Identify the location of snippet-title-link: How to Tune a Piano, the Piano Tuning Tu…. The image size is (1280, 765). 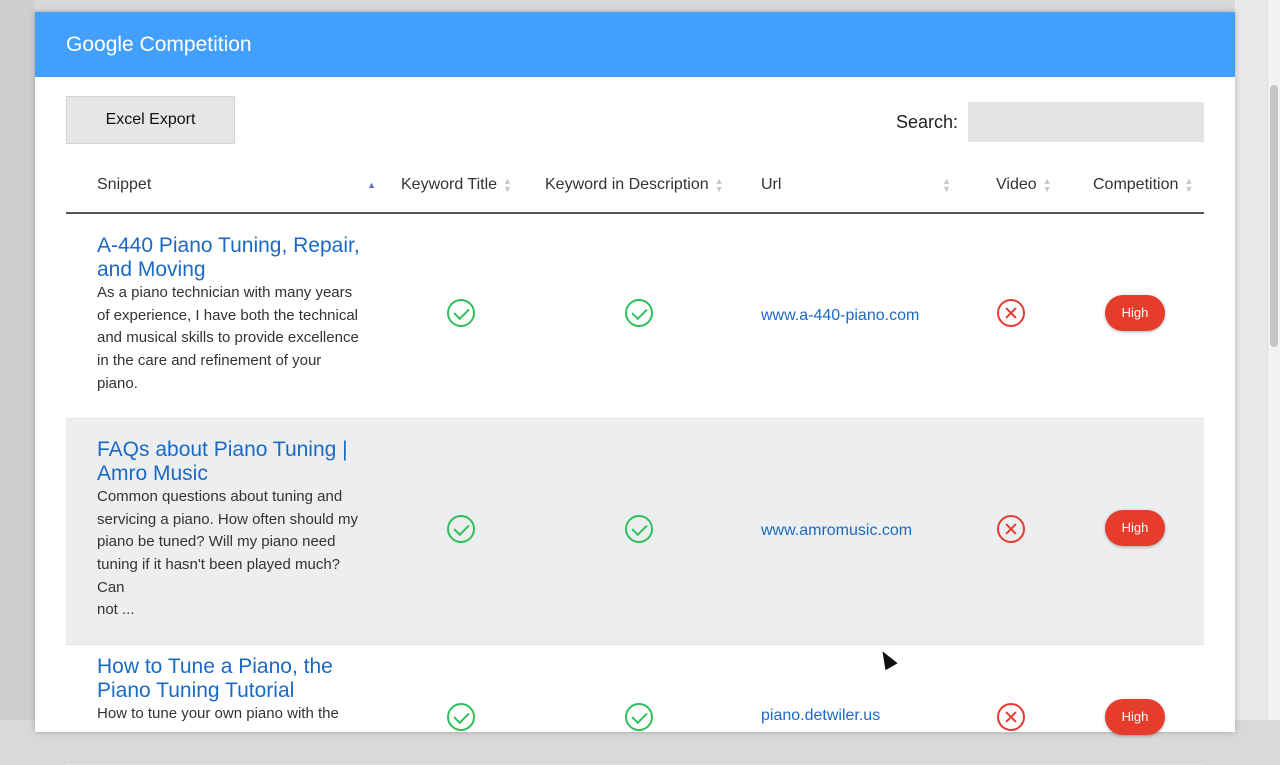
(231, 679).